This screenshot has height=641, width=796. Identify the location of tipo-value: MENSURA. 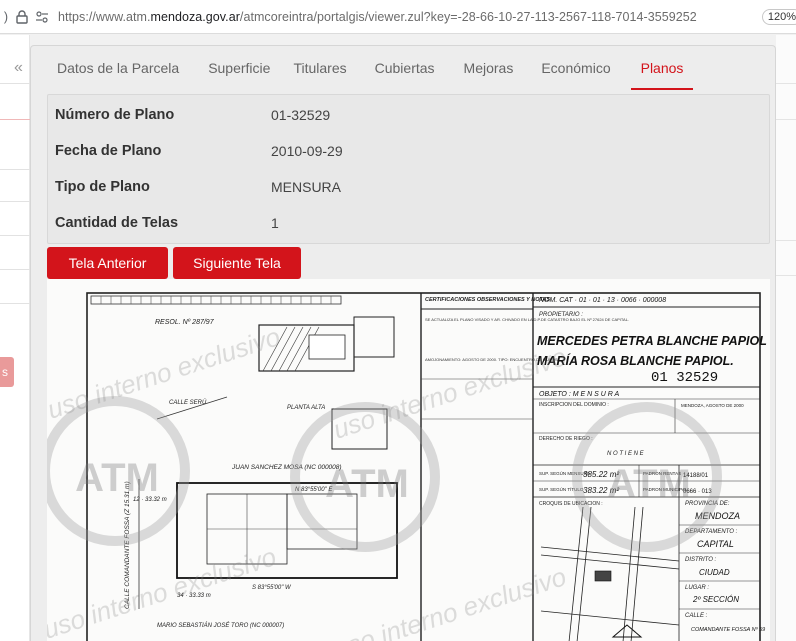
(306, 187).